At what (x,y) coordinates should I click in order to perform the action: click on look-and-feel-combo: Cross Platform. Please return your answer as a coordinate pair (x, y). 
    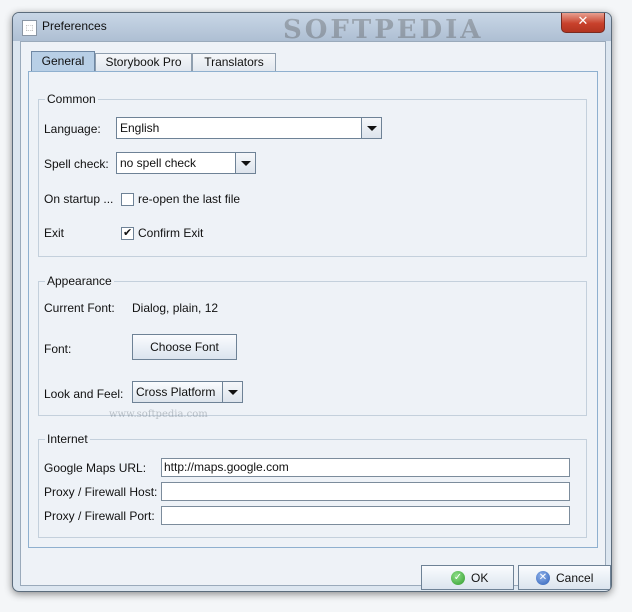
    Looking at the image, I should click on (187, 392).